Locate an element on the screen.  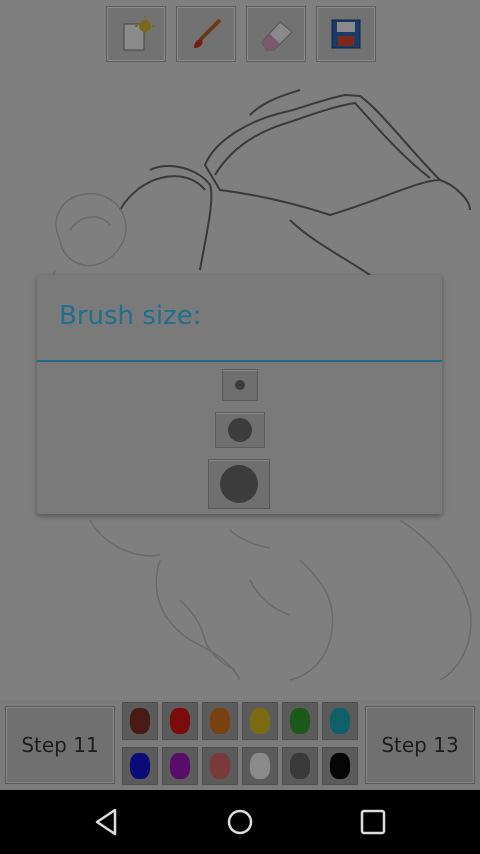
brush-size-small-button is located at coordinates (240, 385).